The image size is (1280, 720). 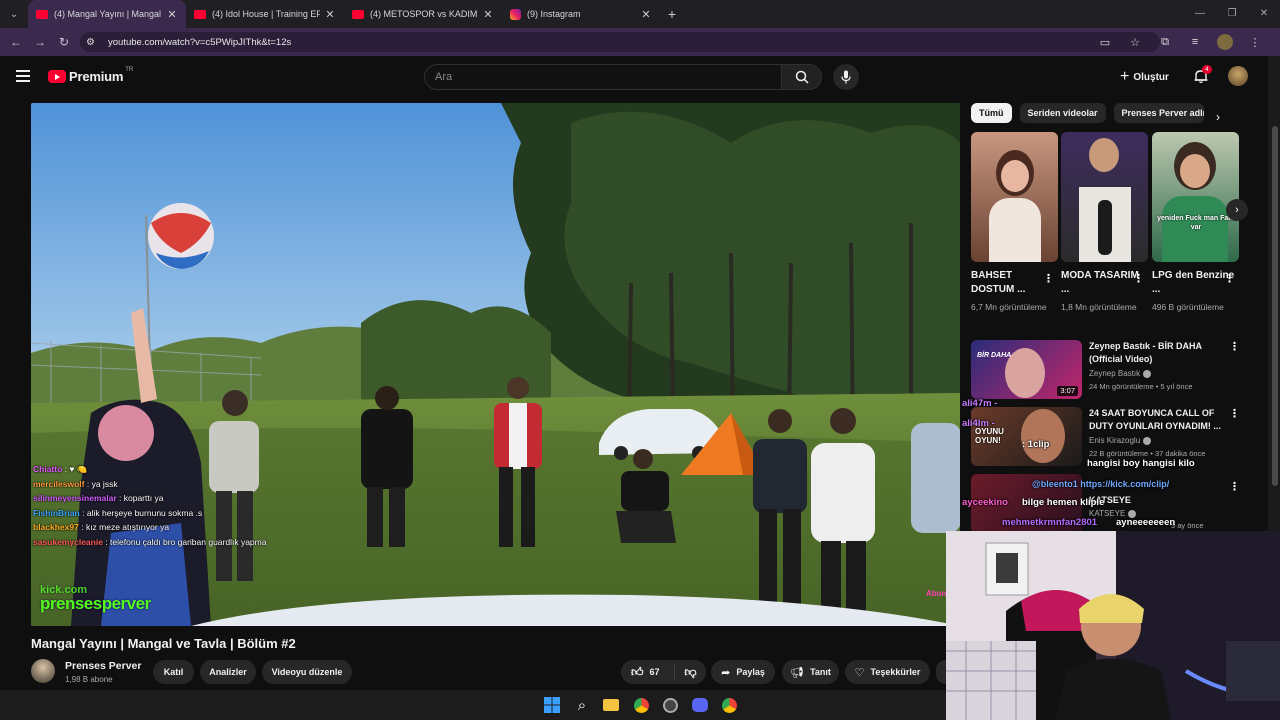 What do you see at coordinates (307, 672) in the screenshot?
I see `edit-video-button: Videoyu düzenle` at bounding box center [307, 672].